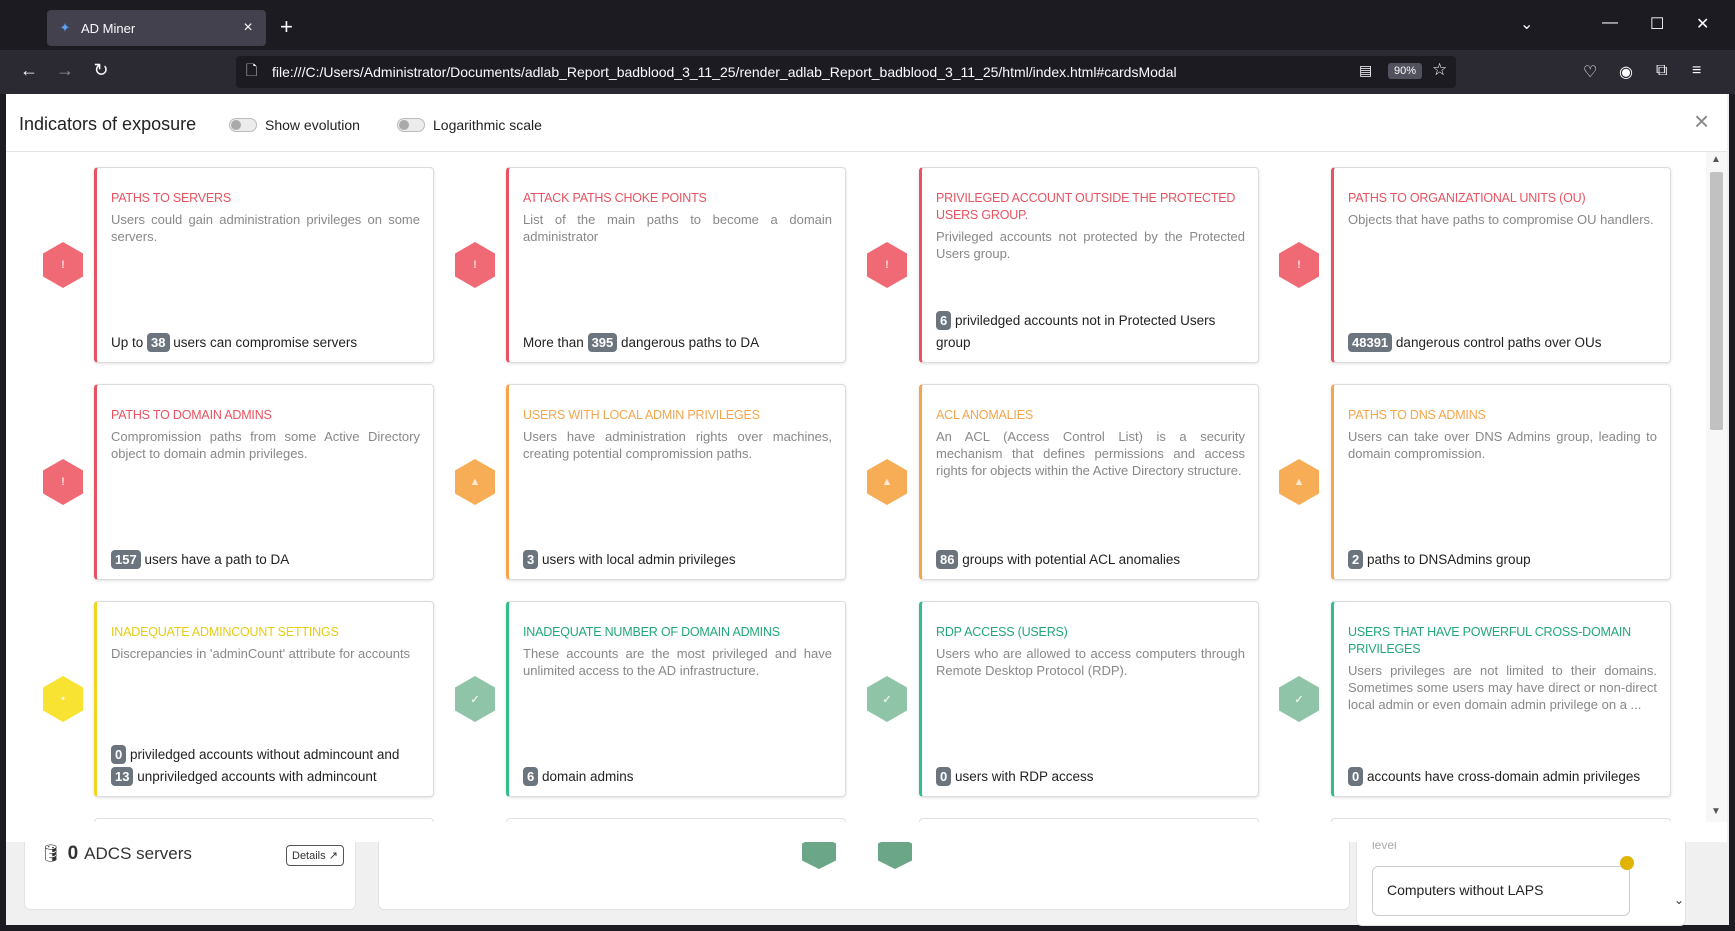 This screenshot has width=1735, height=931. Describe the element at coordinates (1661, 71) in the screenshot. I see `extensions-icon: ⧉` at that location.